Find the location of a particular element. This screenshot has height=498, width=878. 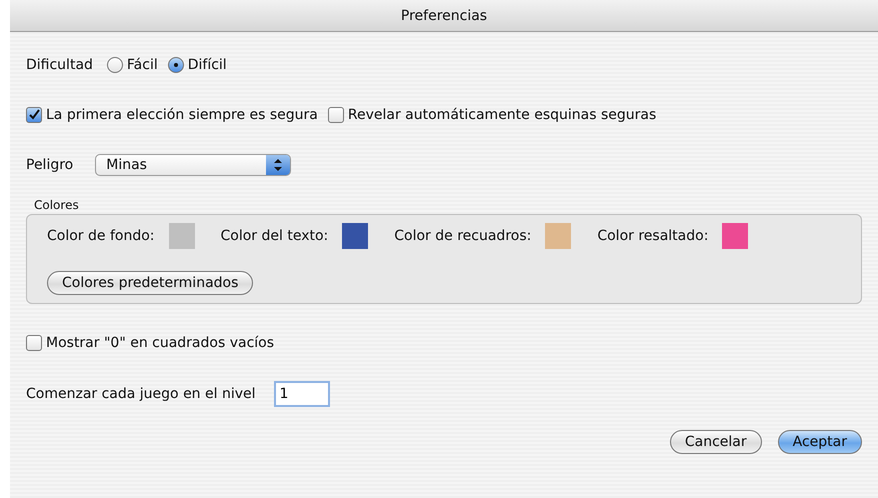

group-title: Colores is located at coordinates (57, 205).